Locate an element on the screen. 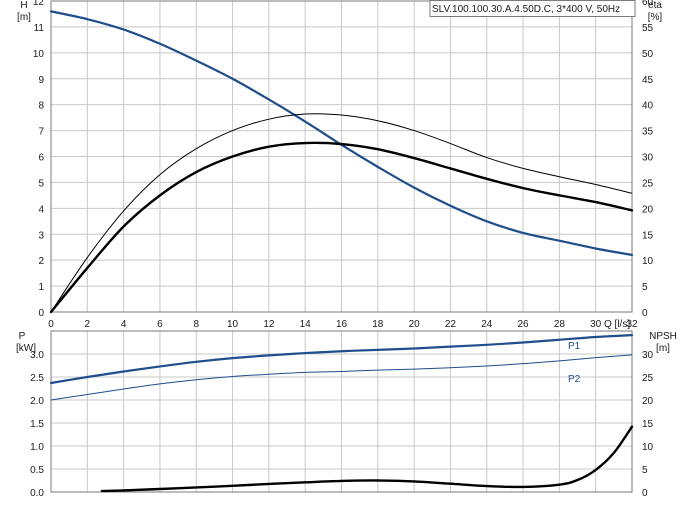  x-tick-label: 10 is located at coordinates (233, 324).